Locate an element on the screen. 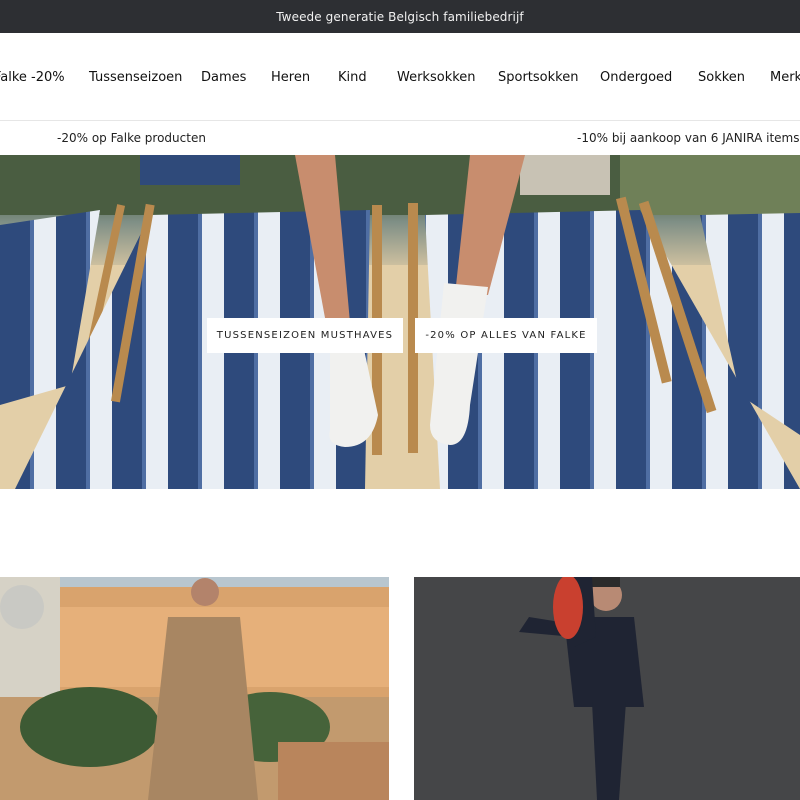 The width and height of the screenshot is (800, 800). tile-image-city-man is located at coordinates (194, 688).